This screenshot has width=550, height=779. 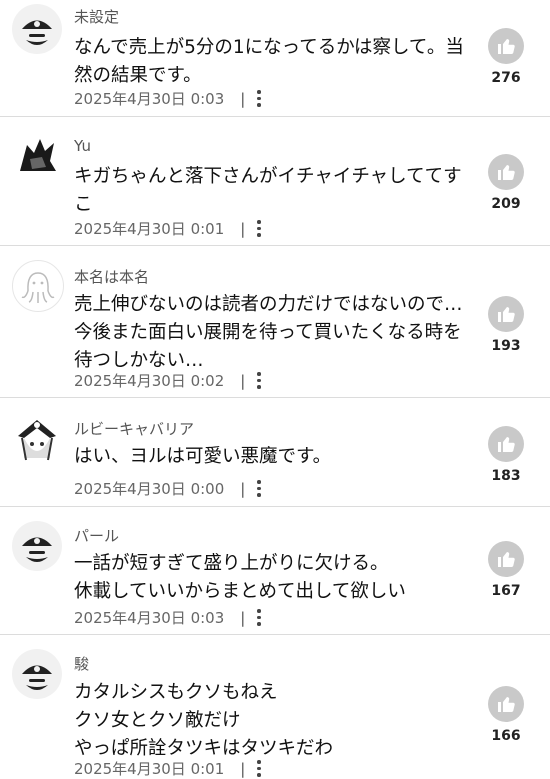 I want to click on like-count: 209, so click(x=506, y=204).